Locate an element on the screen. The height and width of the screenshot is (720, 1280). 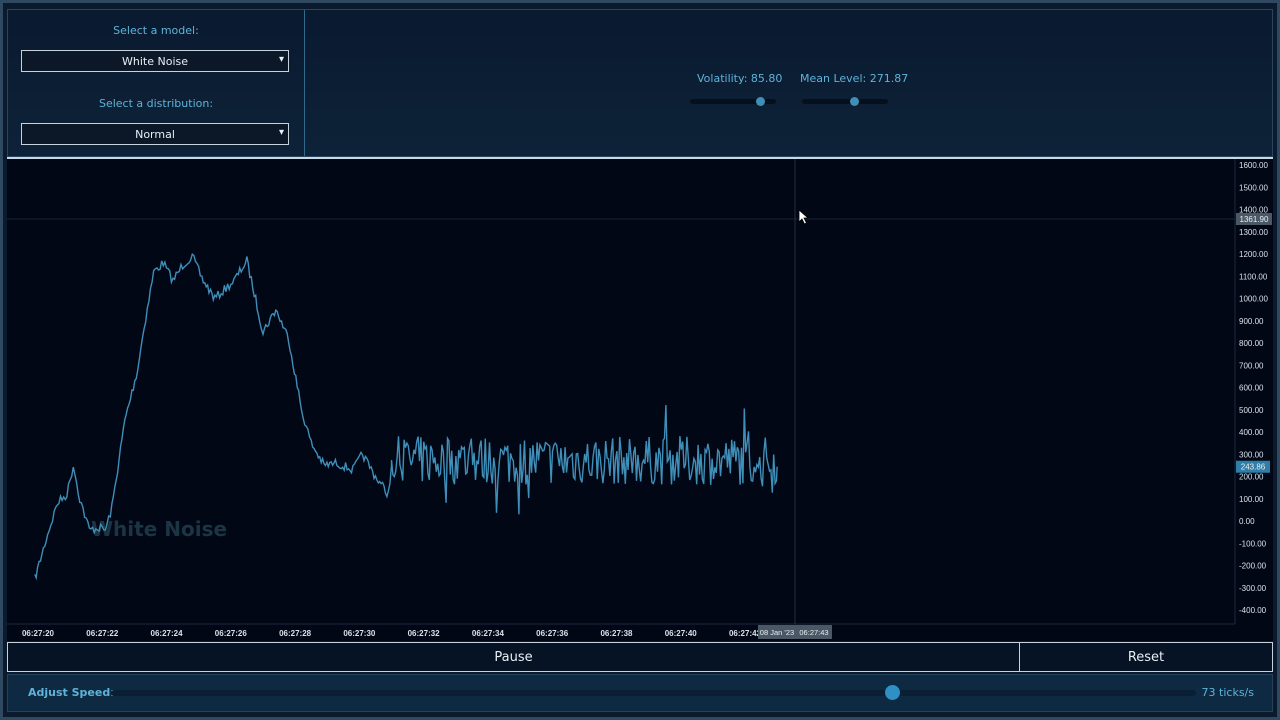
y-tick-label: 1300.00 is located at coordinates (1253, 232).